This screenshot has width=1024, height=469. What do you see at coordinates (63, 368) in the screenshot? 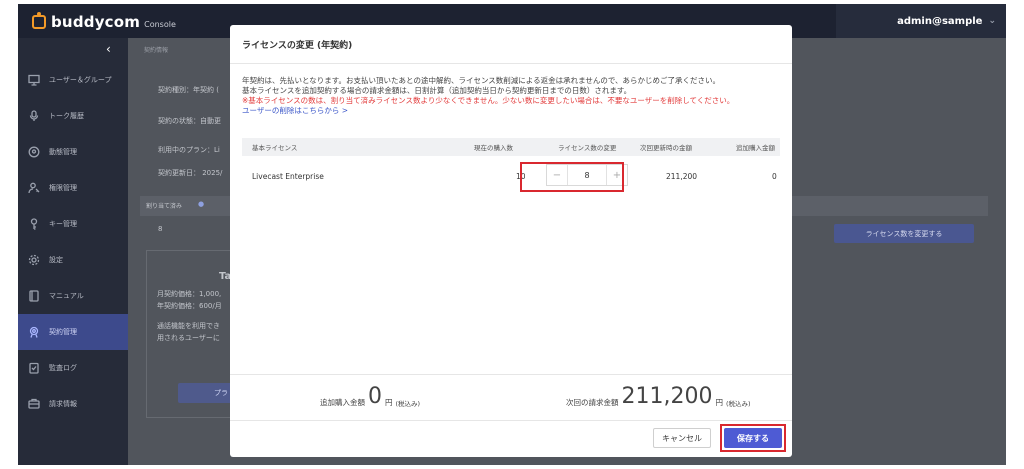
I see `sidebar-item-label: 監査ログ` at bounding box center [63, 368].